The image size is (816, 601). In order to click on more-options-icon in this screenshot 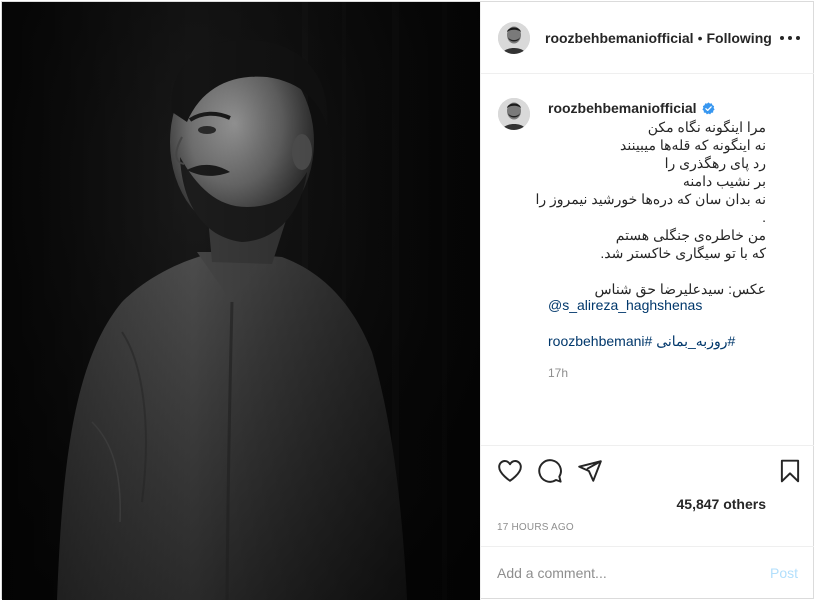, I will do `click(790, 38)`.